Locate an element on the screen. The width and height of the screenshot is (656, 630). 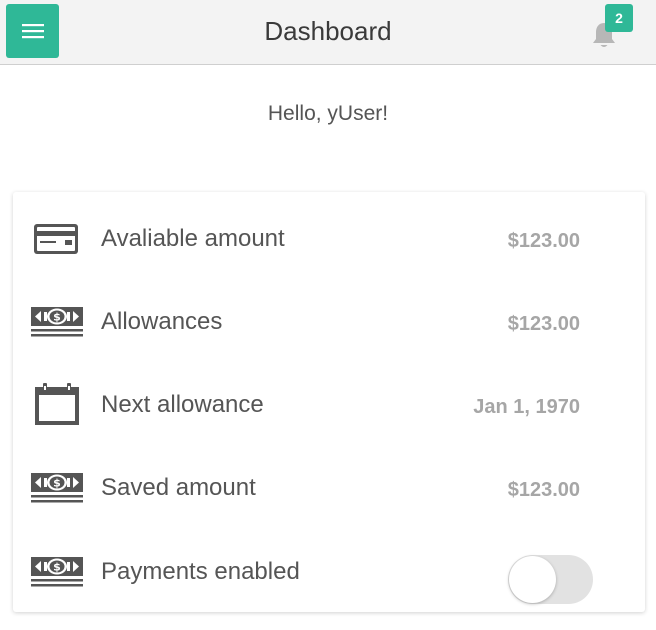
app-header: Dashboard 2 is located at coordinates (328, 32).